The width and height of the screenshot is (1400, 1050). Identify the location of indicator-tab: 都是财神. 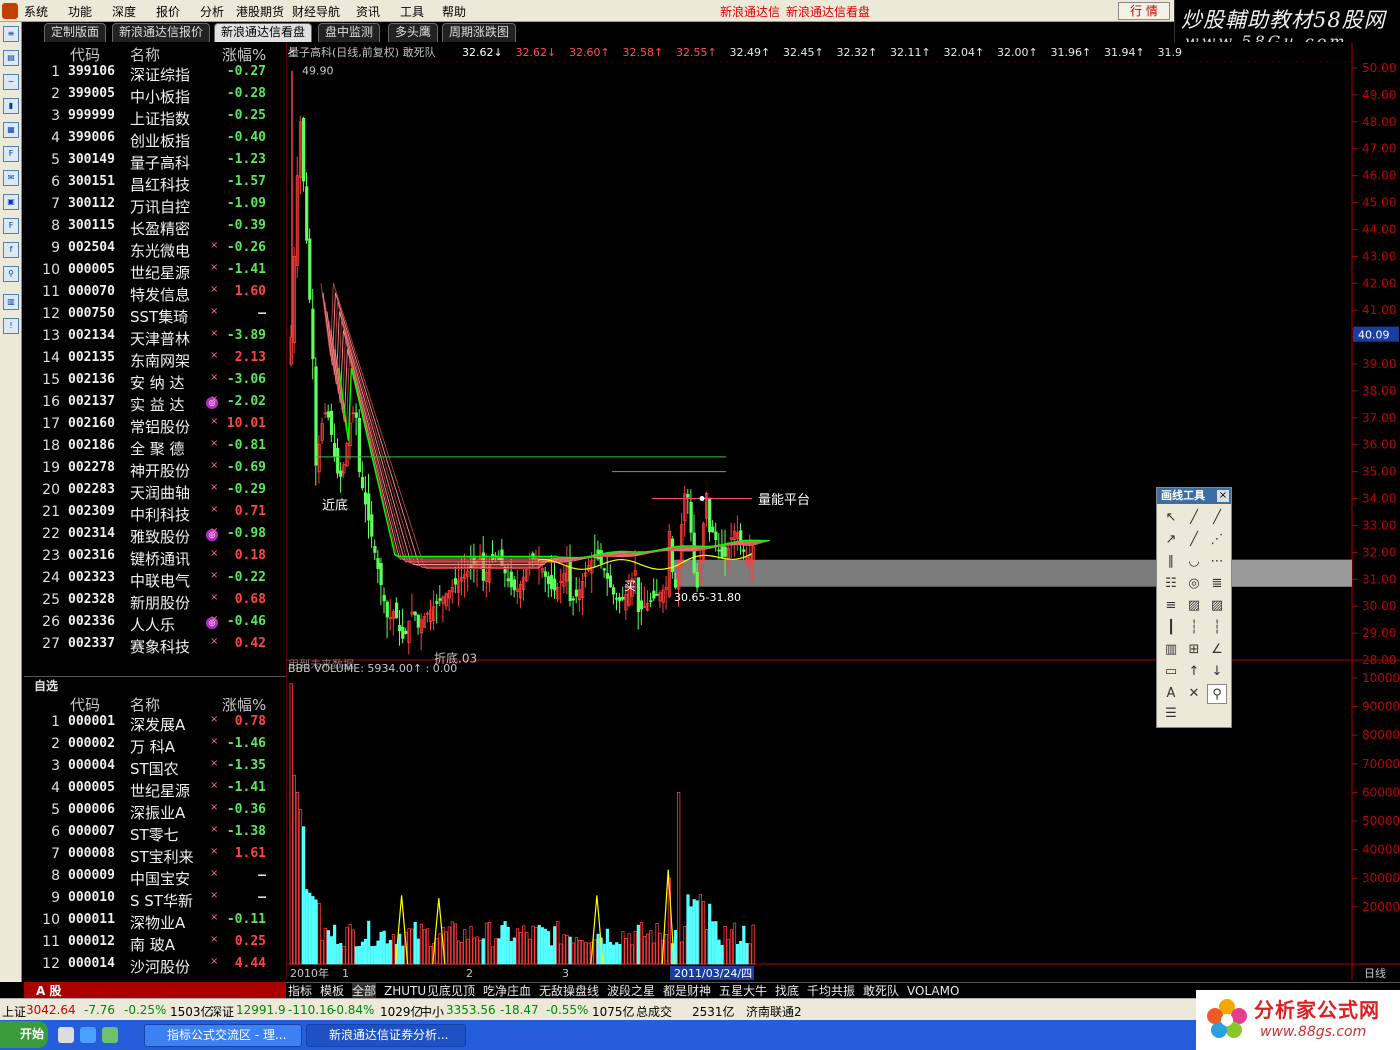
(687, 991).